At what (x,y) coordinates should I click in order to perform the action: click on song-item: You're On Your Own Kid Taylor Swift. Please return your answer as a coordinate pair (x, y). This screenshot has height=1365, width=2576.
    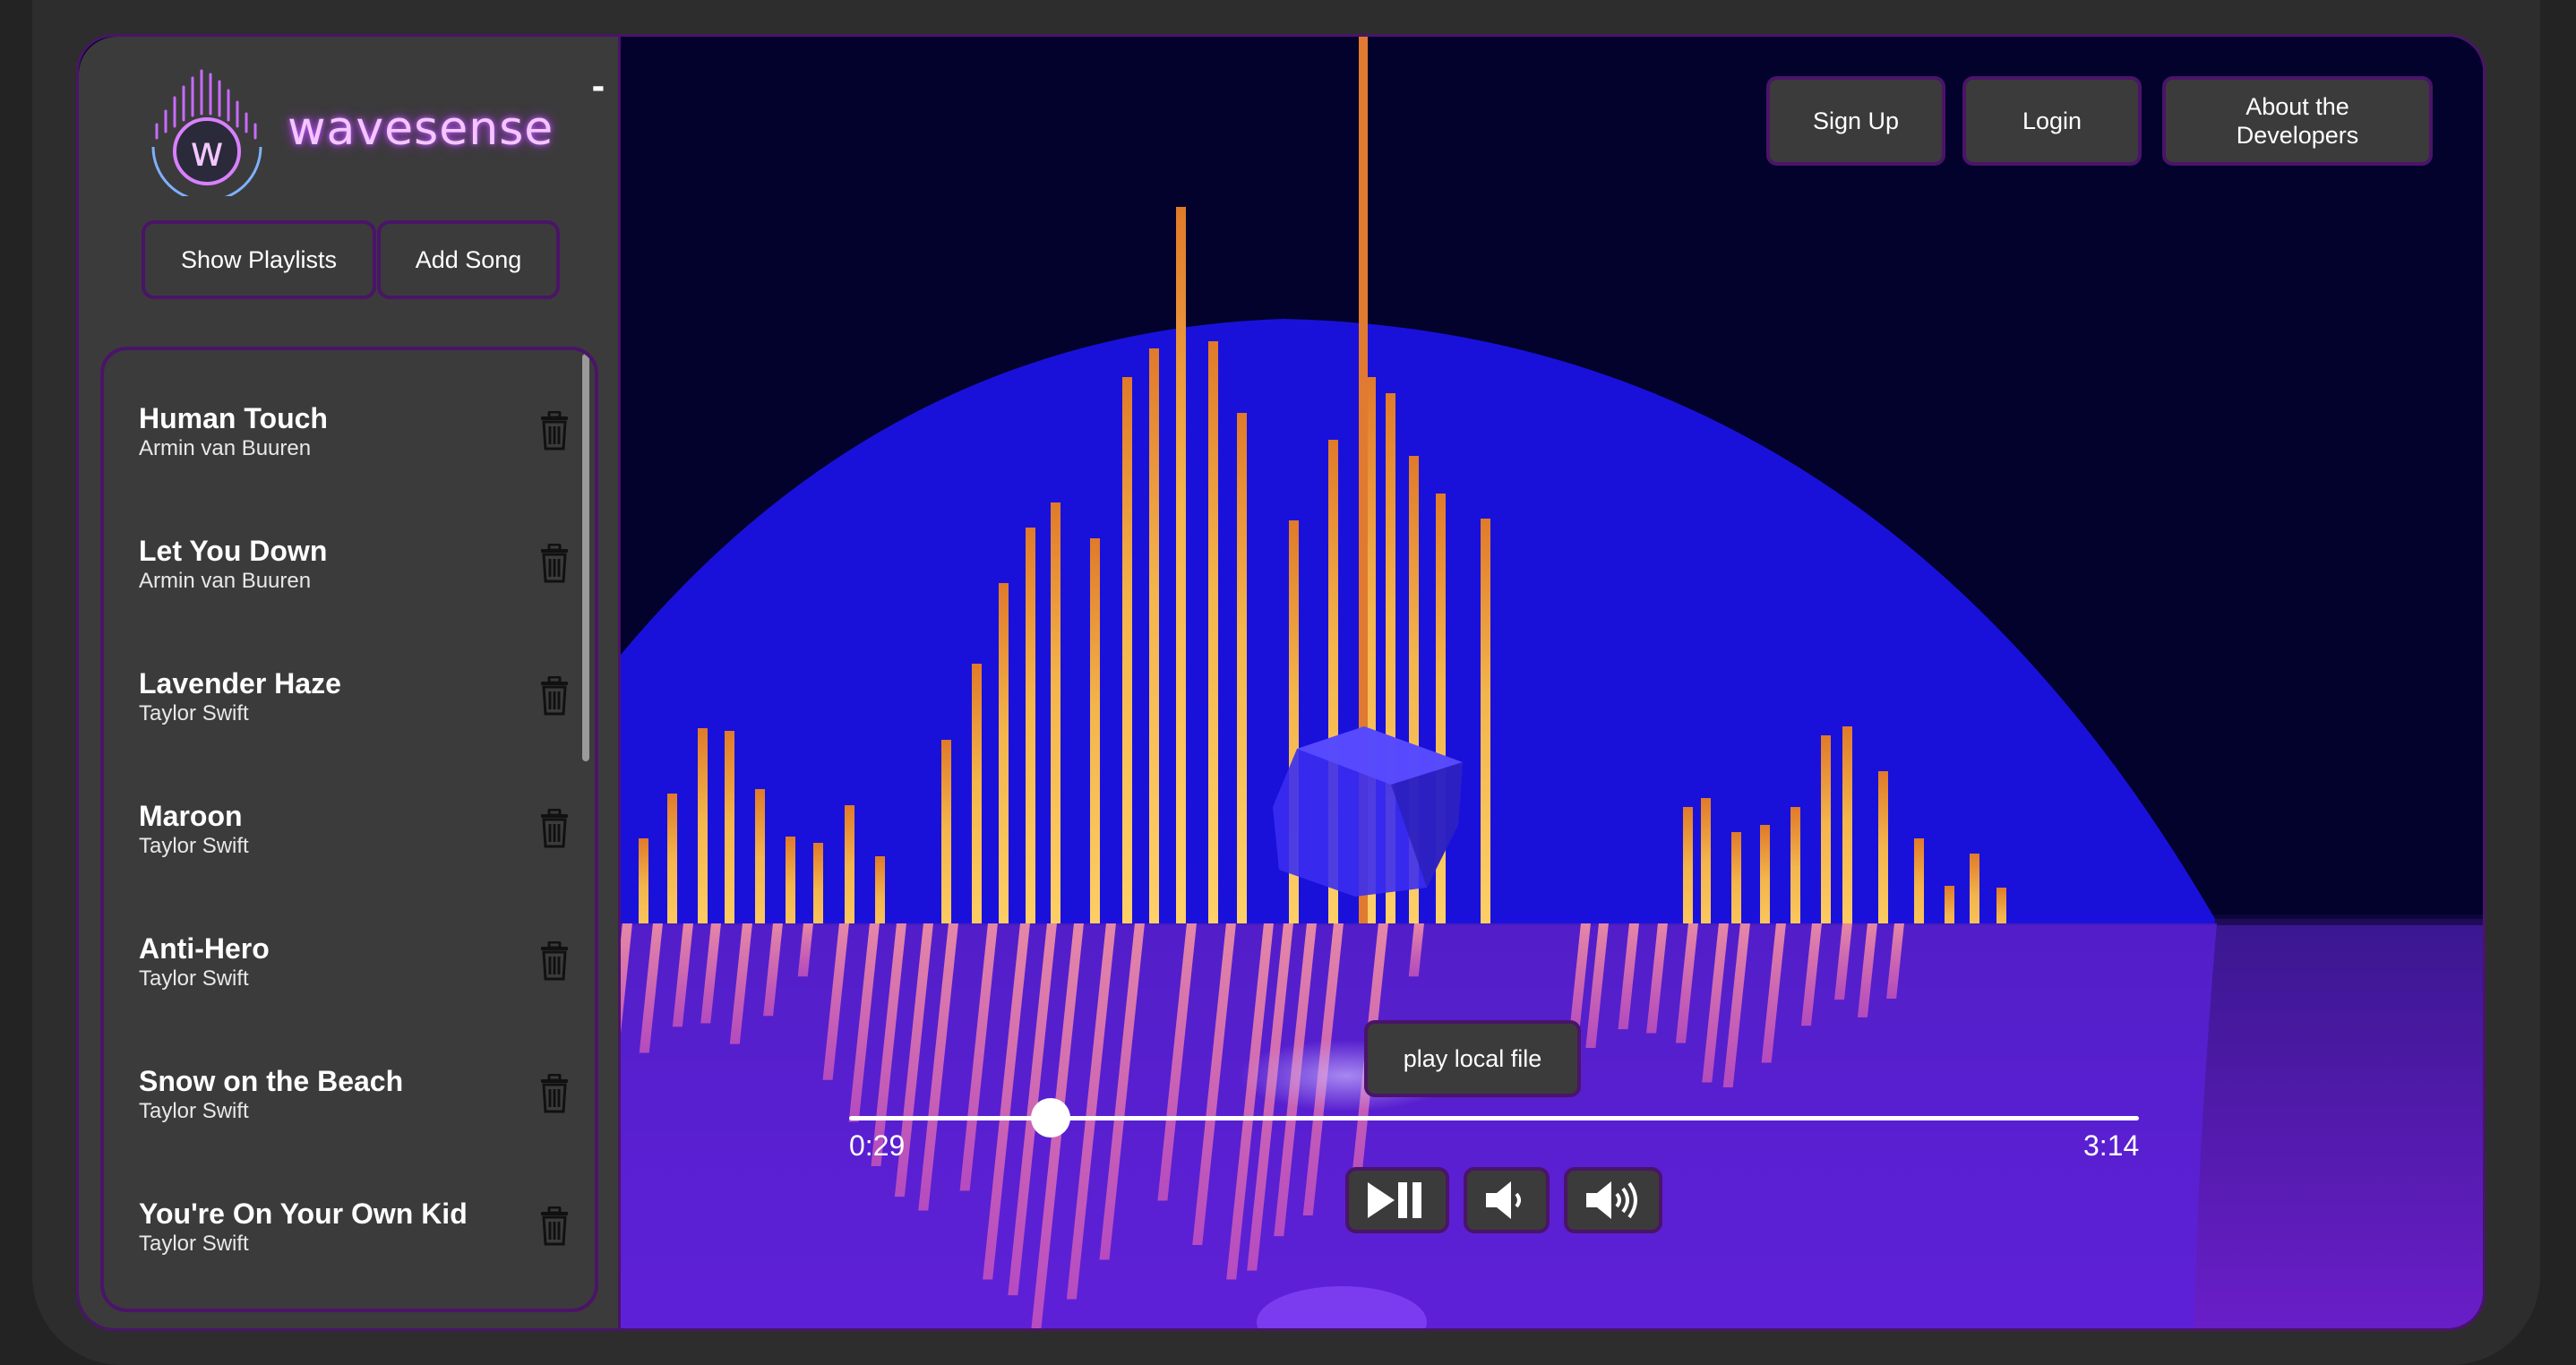
    Looking at the image, I should click on (346, 1212).